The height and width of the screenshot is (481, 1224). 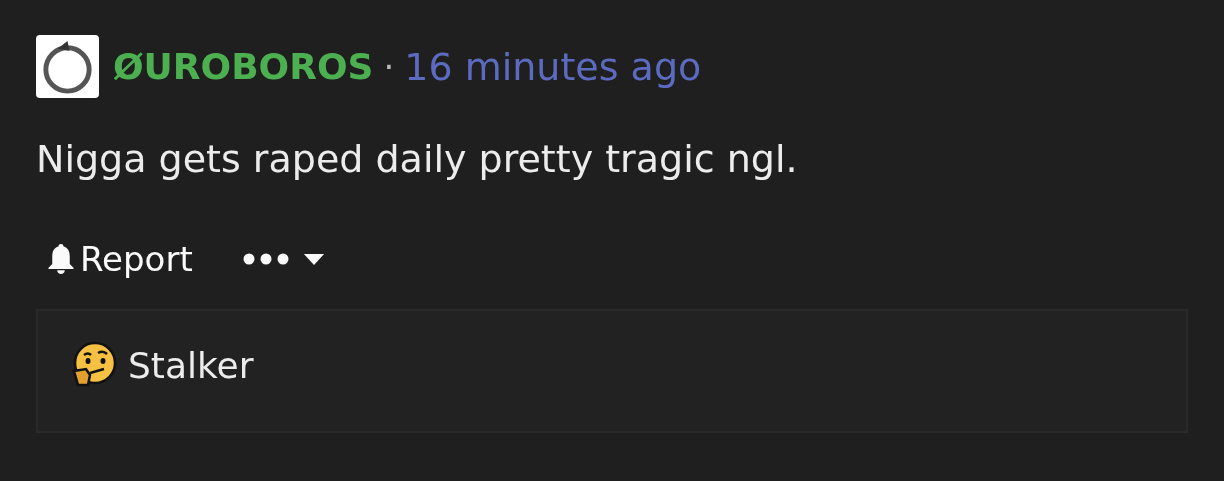 What do you see at coordinates (191, 365) in the screenshot?
I see `flair-label: Stalker` at bounding box center [191, 365].